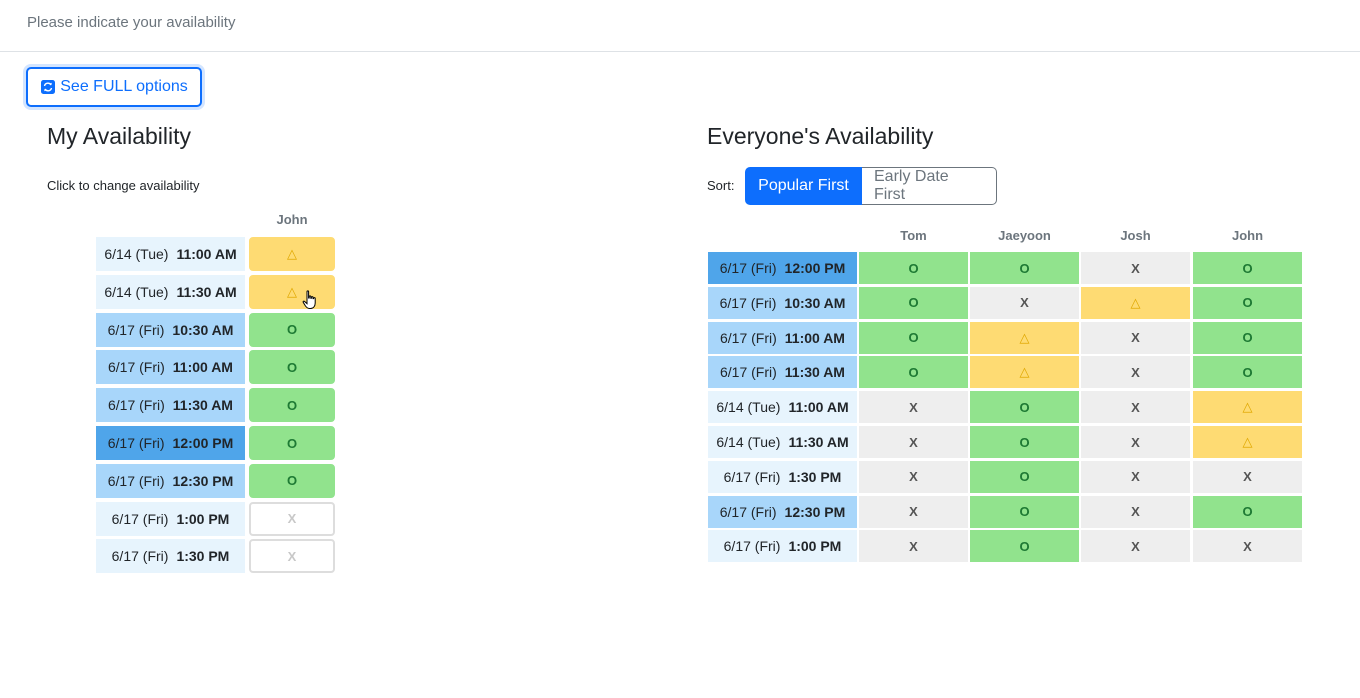 The width and height of the screenshot is (1360, 698). I want to click on see-full-options-button: See FULL options, so click(114, 87).